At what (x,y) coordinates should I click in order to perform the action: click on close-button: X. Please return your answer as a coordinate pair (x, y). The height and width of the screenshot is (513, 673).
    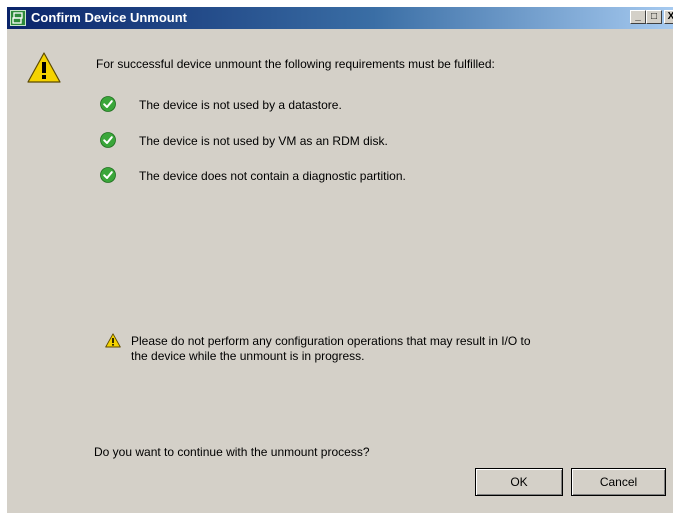
    Looking at the image, I should click on (668, 17).